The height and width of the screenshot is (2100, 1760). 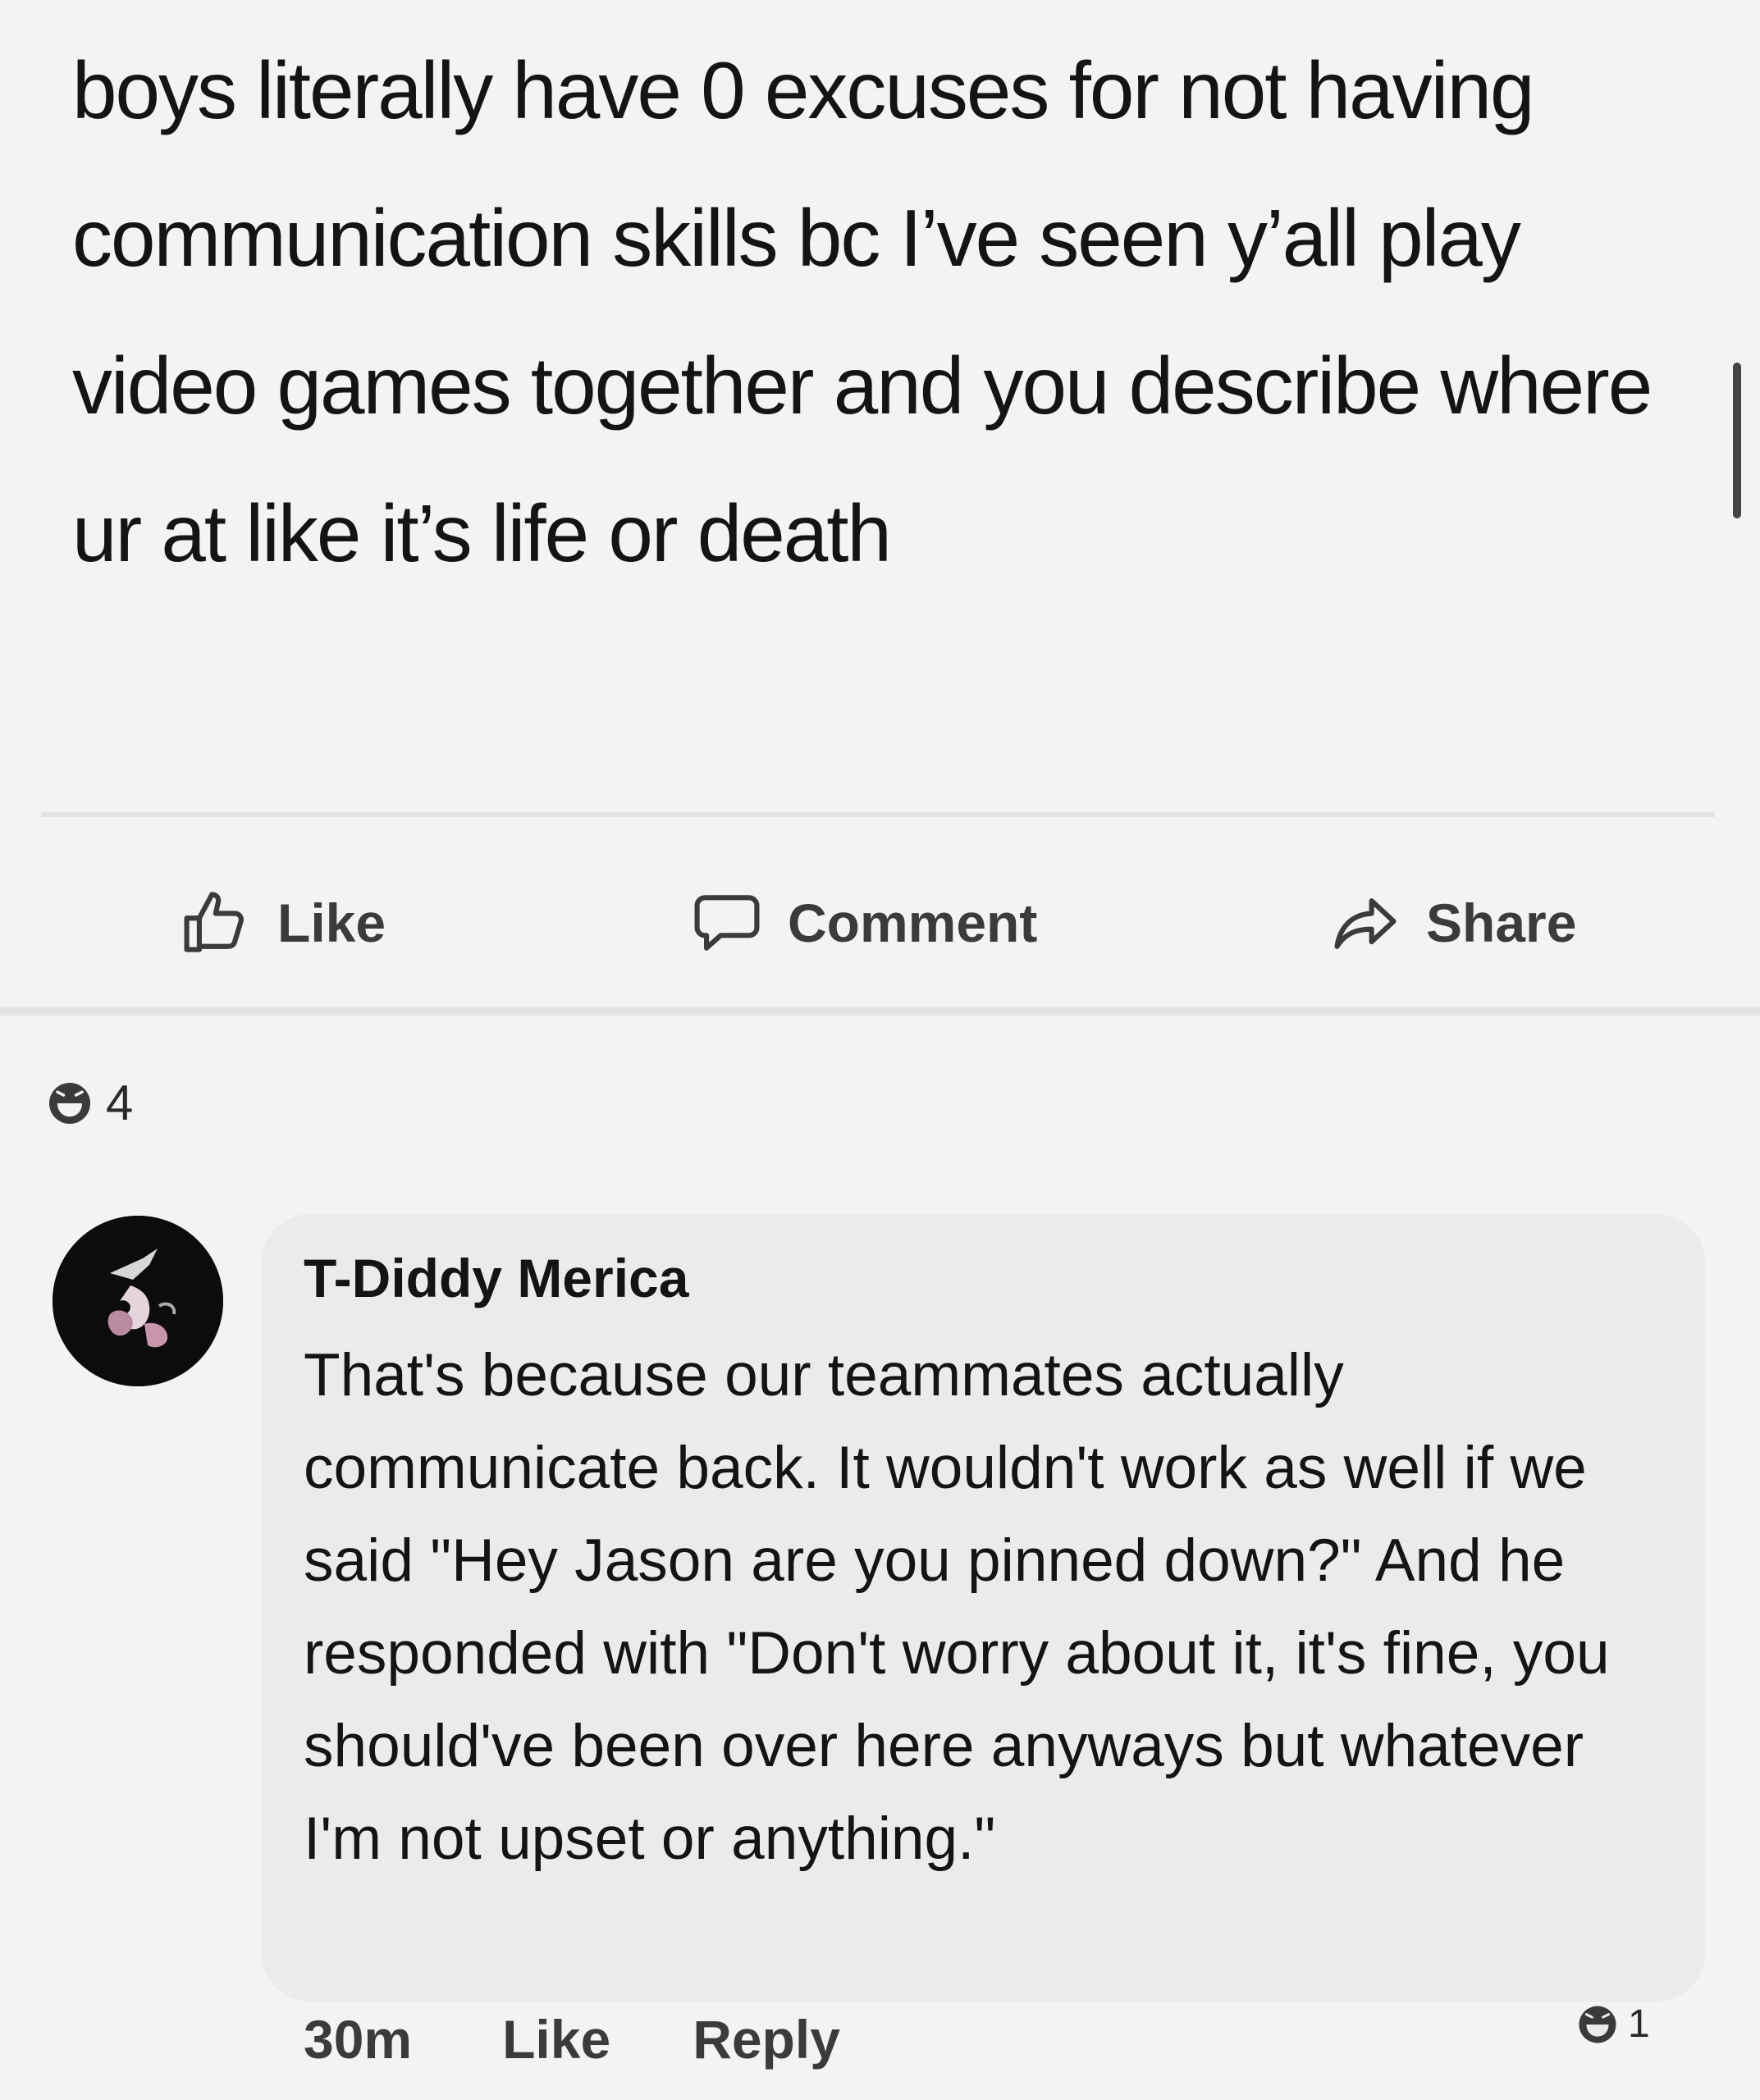 I want to click on comment-label: Comment, so click(x=913, y=923).